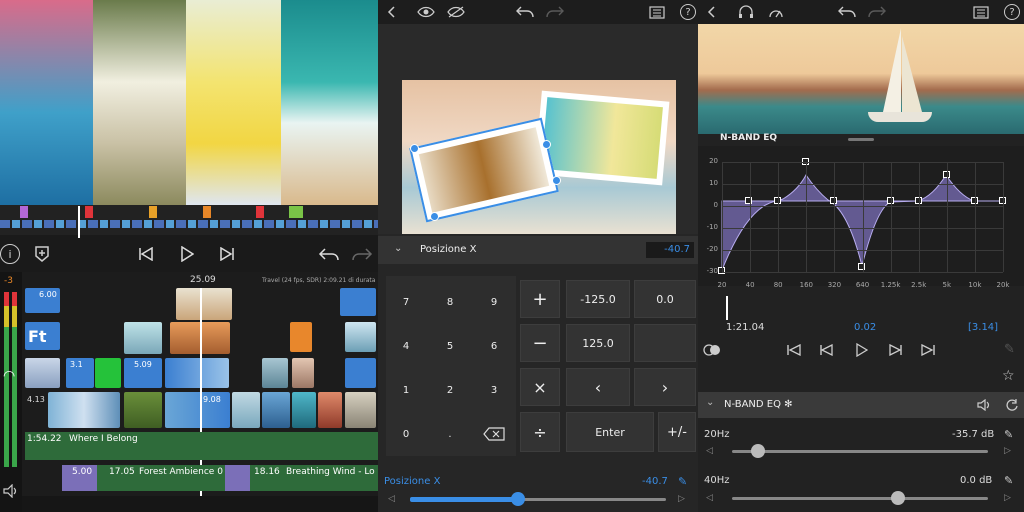 The width and height of the screenshot is (1024, 512). What do you see at coordinates (598, 343) in the screenshot?
I see `preset-button-3: 125.0` at bounding box center [598, 343].